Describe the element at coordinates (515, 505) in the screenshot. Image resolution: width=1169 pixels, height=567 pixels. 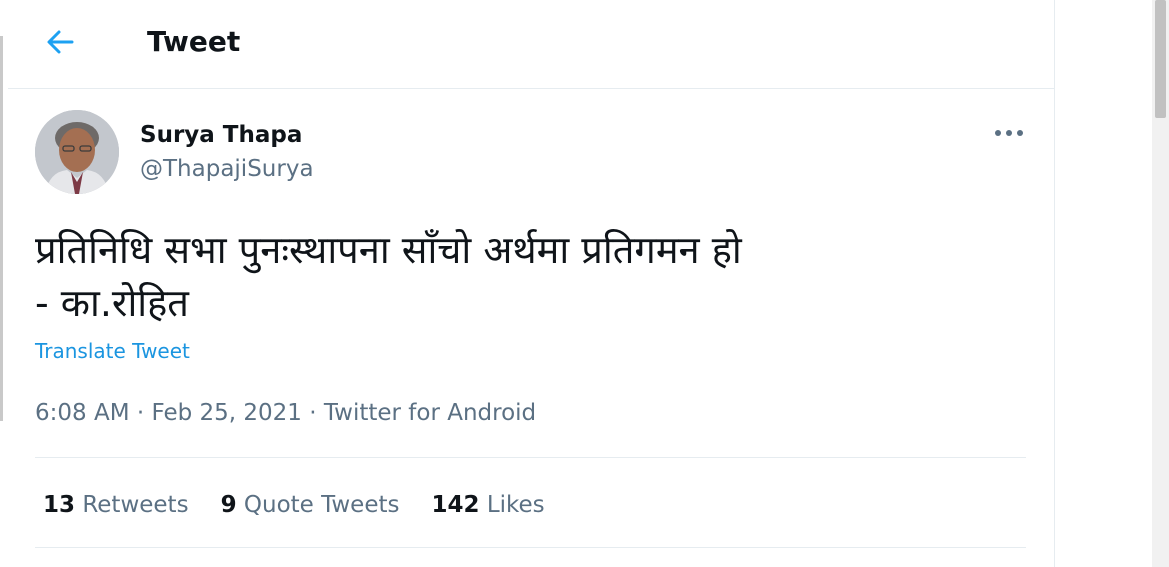
I see `likes-label: Likes` at that location.